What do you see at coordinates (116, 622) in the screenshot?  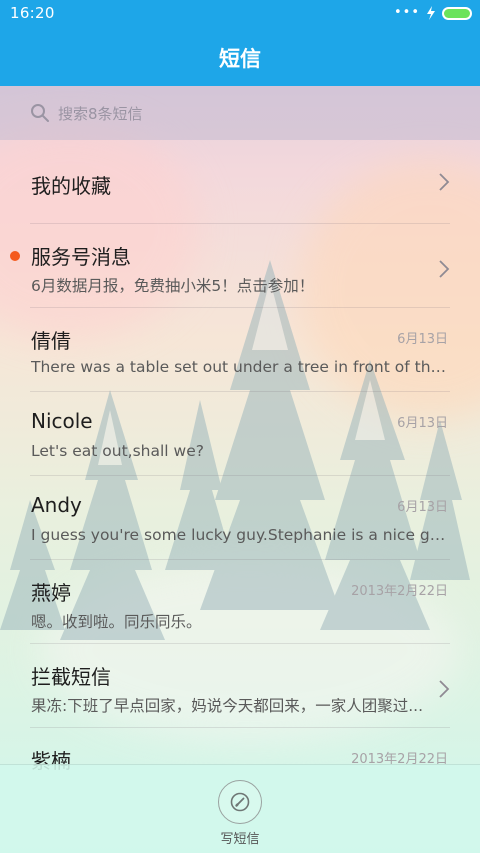 I see `list-item-preview: 嗯。收到啦。同乐同乐。` at bounding box center [116, 622].